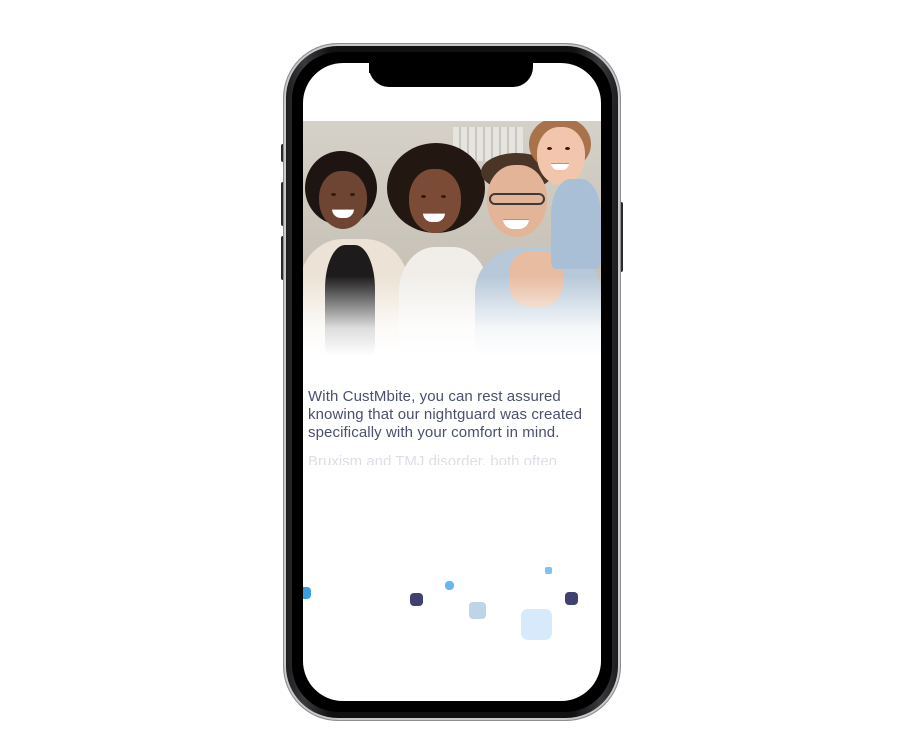  What do you see at coordinates (449, 585) in the screenshot?
I see `decor-square-small-blue` at bounding box center [449, 585].